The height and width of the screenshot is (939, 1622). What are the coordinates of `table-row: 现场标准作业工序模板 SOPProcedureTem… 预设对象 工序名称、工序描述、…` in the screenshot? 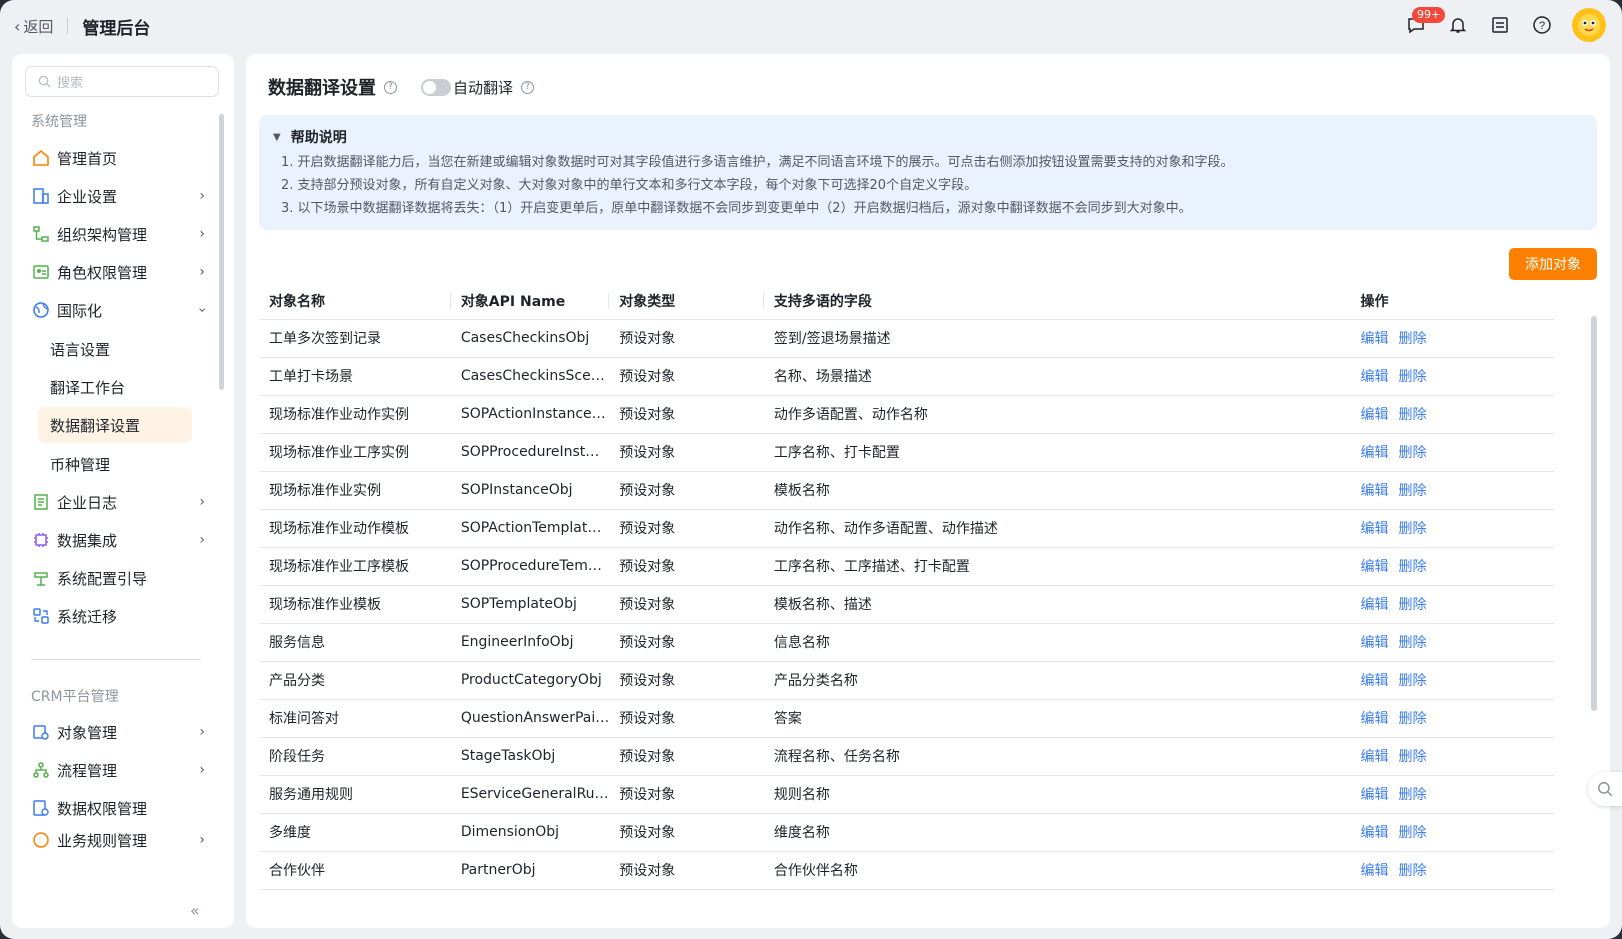 It's located at (906, 566).